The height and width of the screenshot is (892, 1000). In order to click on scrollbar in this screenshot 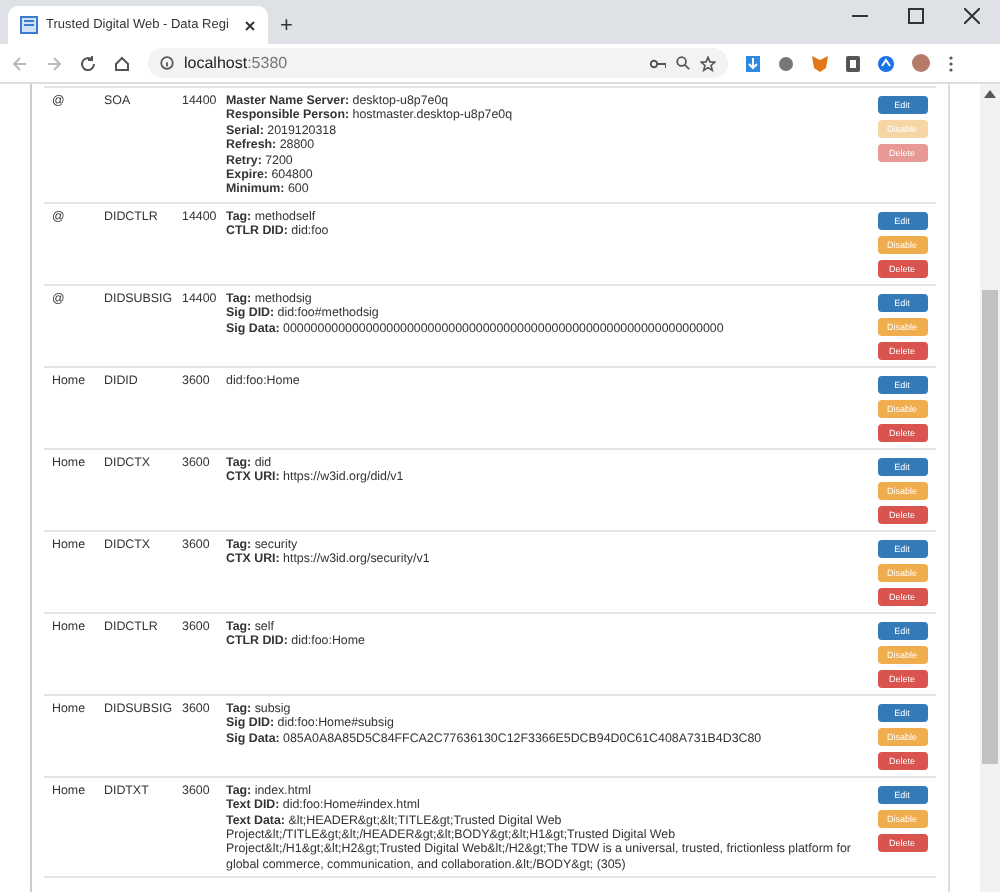, I will do `click(990, 488)`.